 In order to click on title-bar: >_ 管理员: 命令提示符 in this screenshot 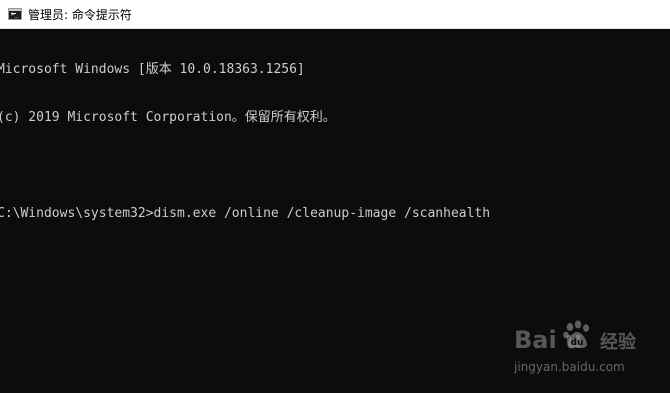, I will do `click(335, 14)`.